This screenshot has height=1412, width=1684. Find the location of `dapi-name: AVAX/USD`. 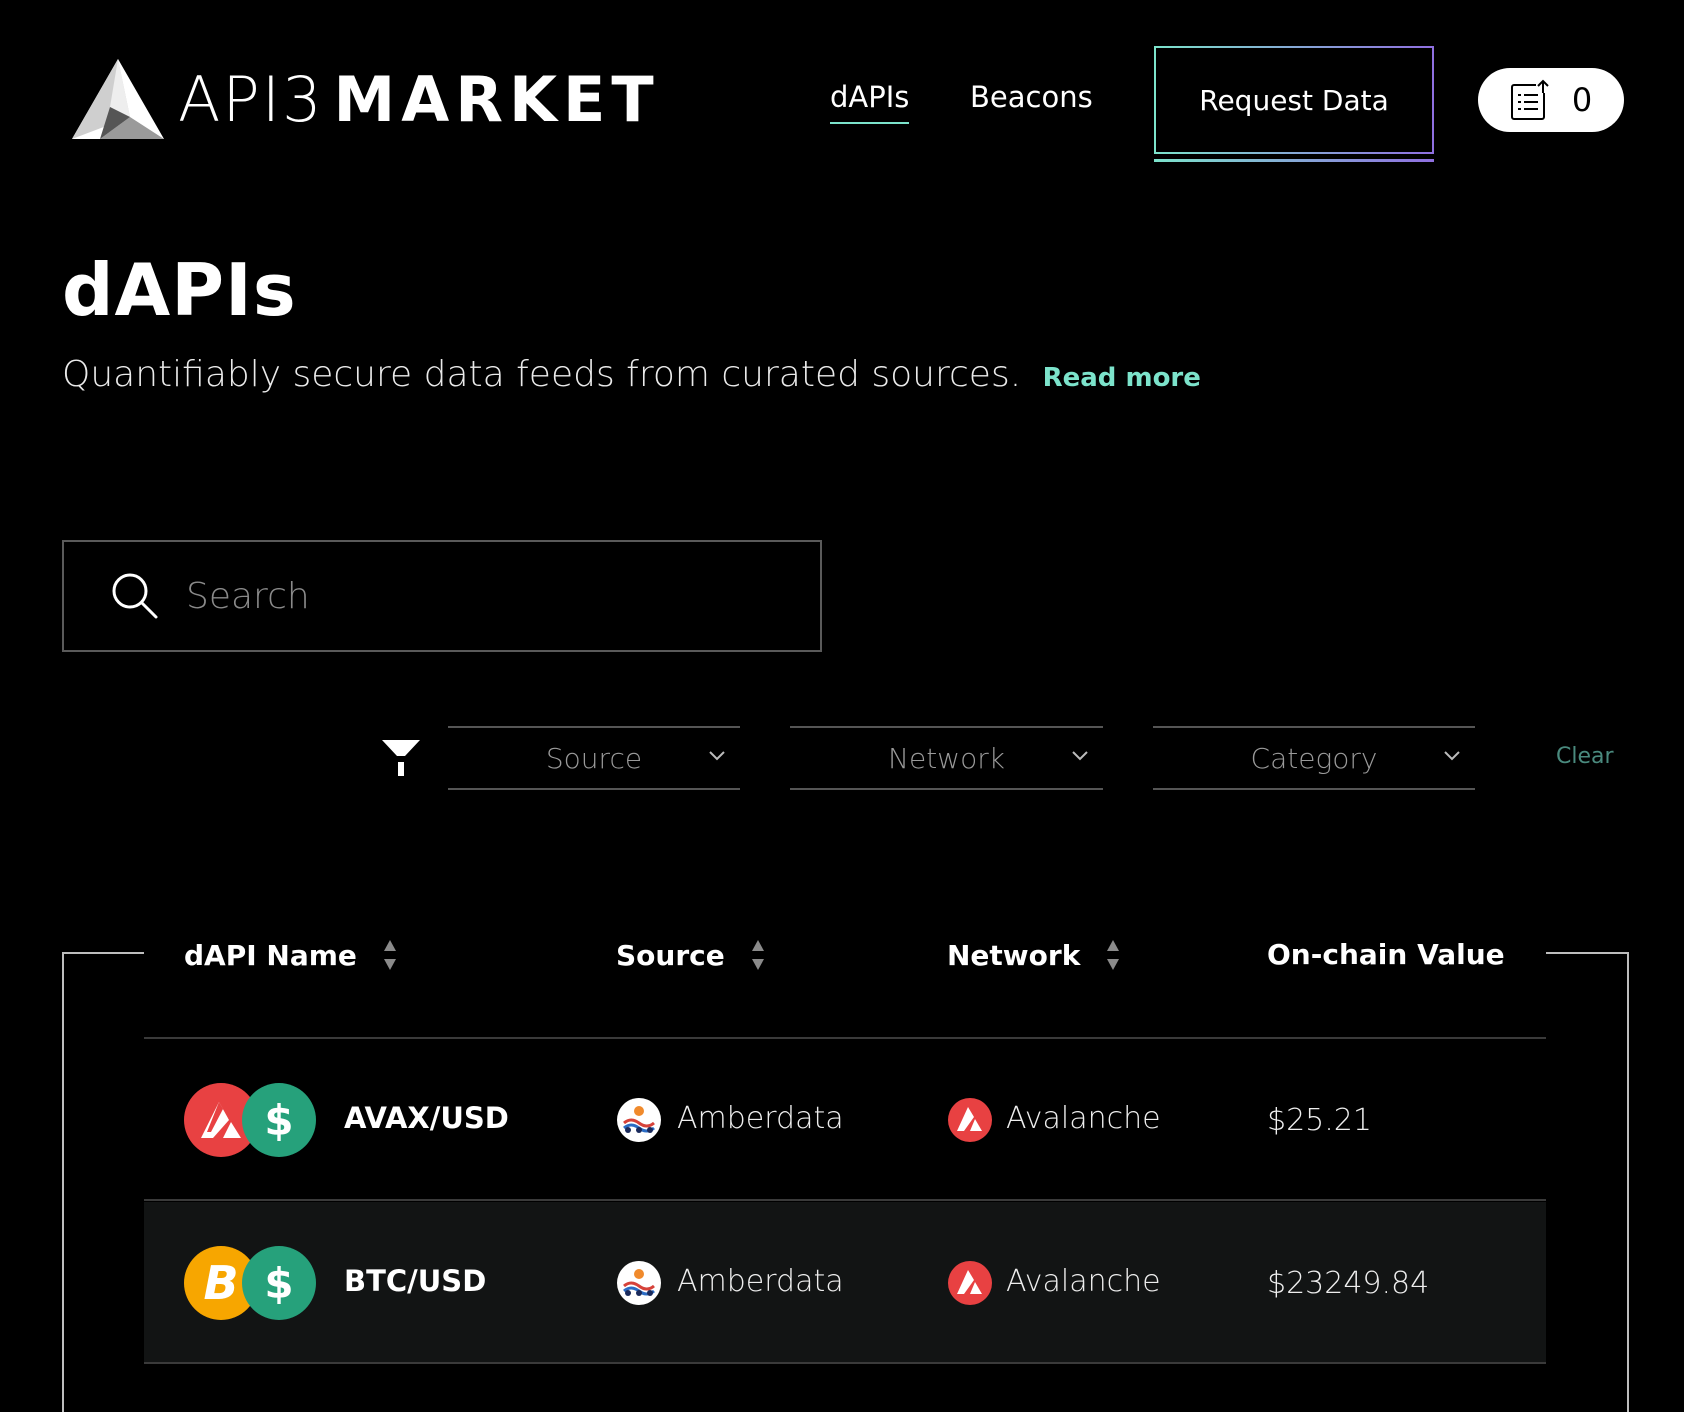

dapi-name: AVAX/USD is located at coordinates (426, 1118).